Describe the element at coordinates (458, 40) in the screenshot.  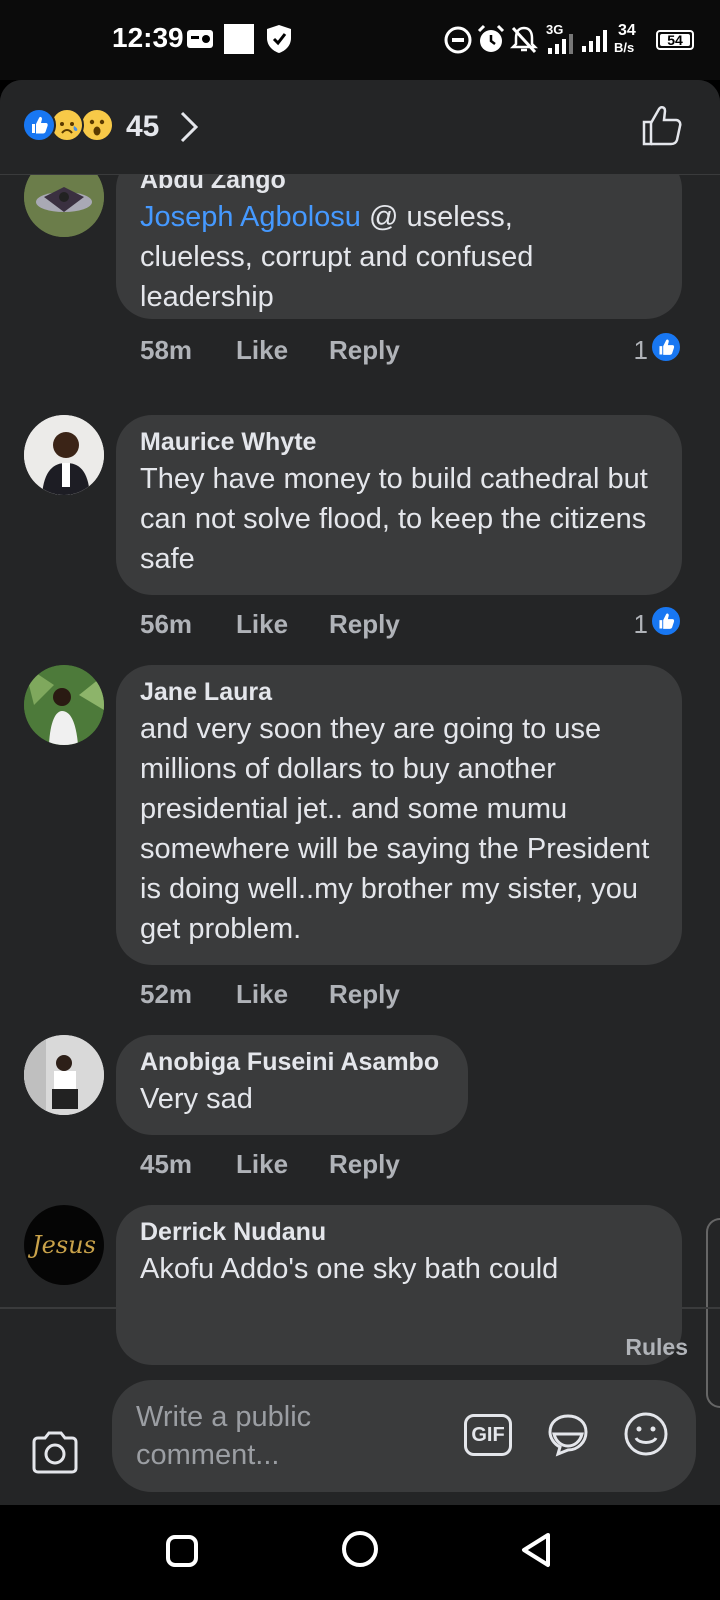
I see `do-not-disturb-icon` at that location.